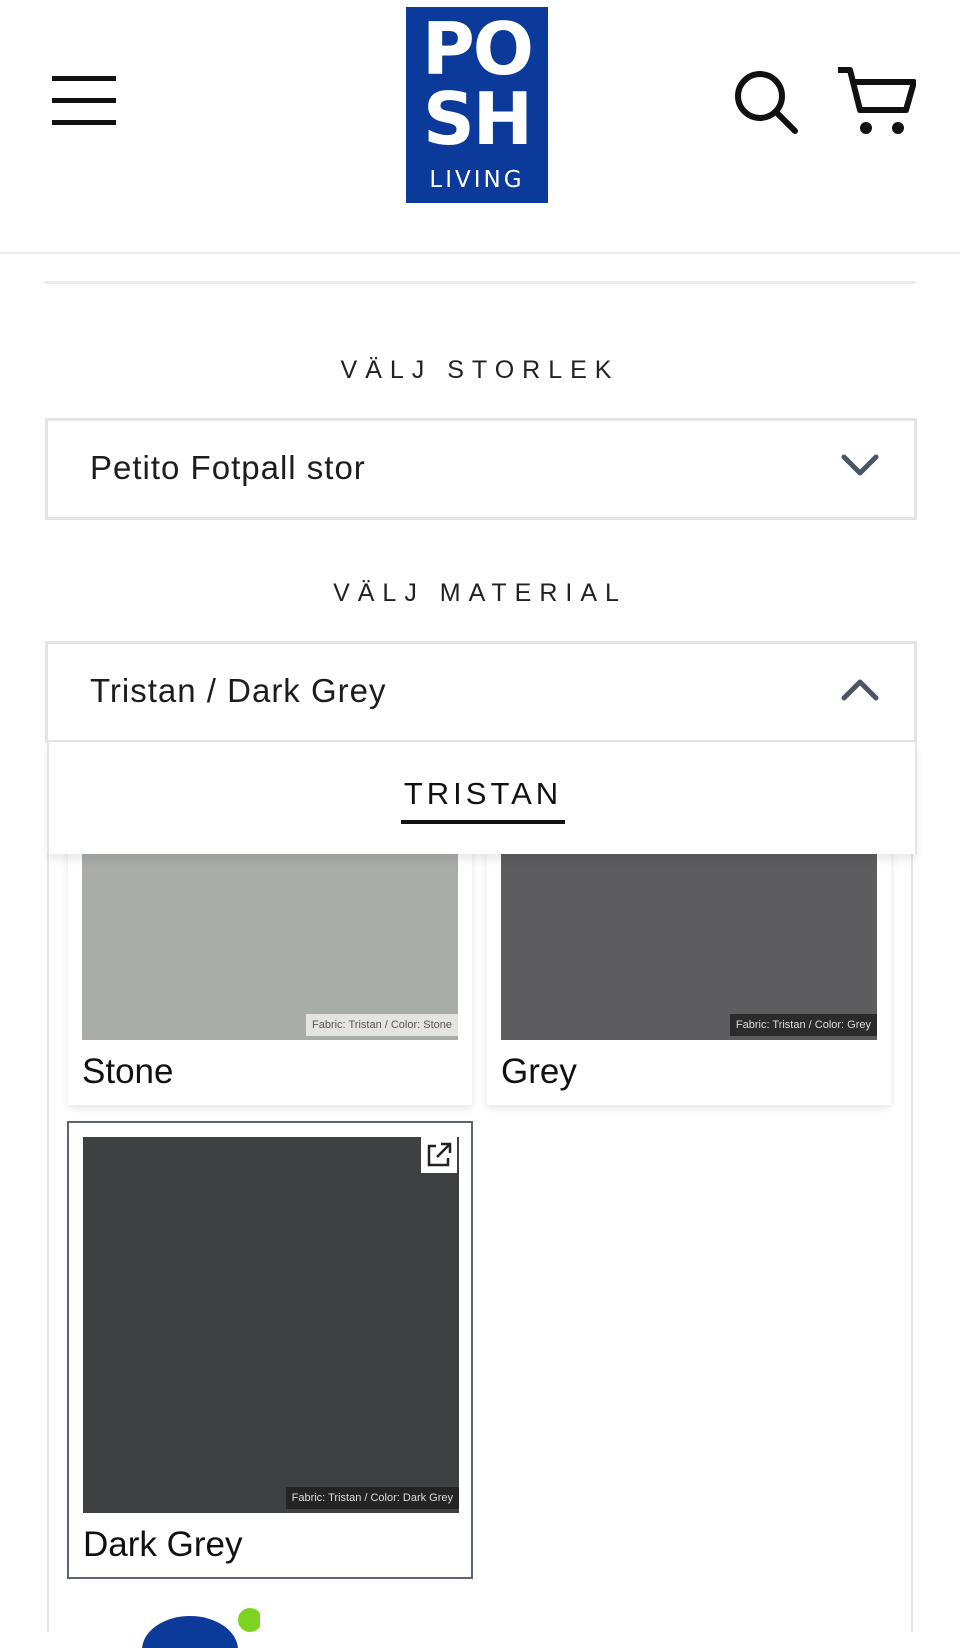 The image size is (960, 1648). What do you see at coordinates (689, 935) in the screenshot?
I see `swatch-image-grey: Fabric: Tristan / Color: Grey` at bounding box center [689, 935].